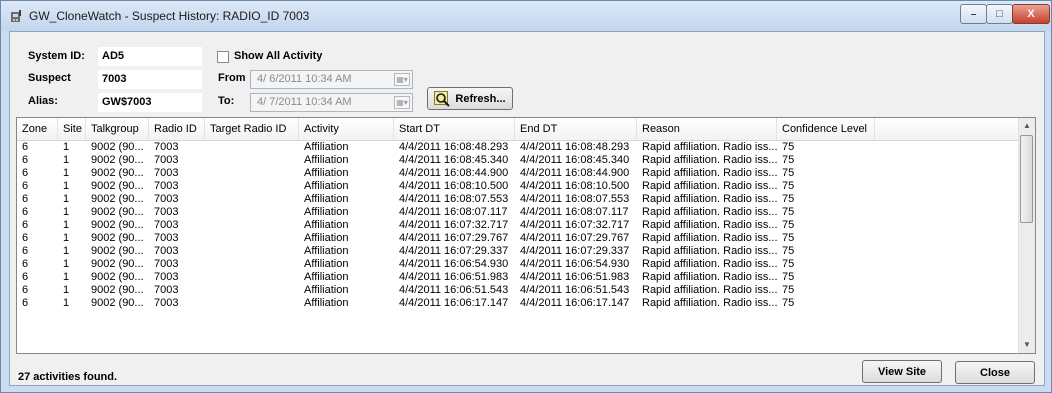  Describe the element at coordinates (150, 79) in the screenshot. I see `suspect-field: 7003` at that location.